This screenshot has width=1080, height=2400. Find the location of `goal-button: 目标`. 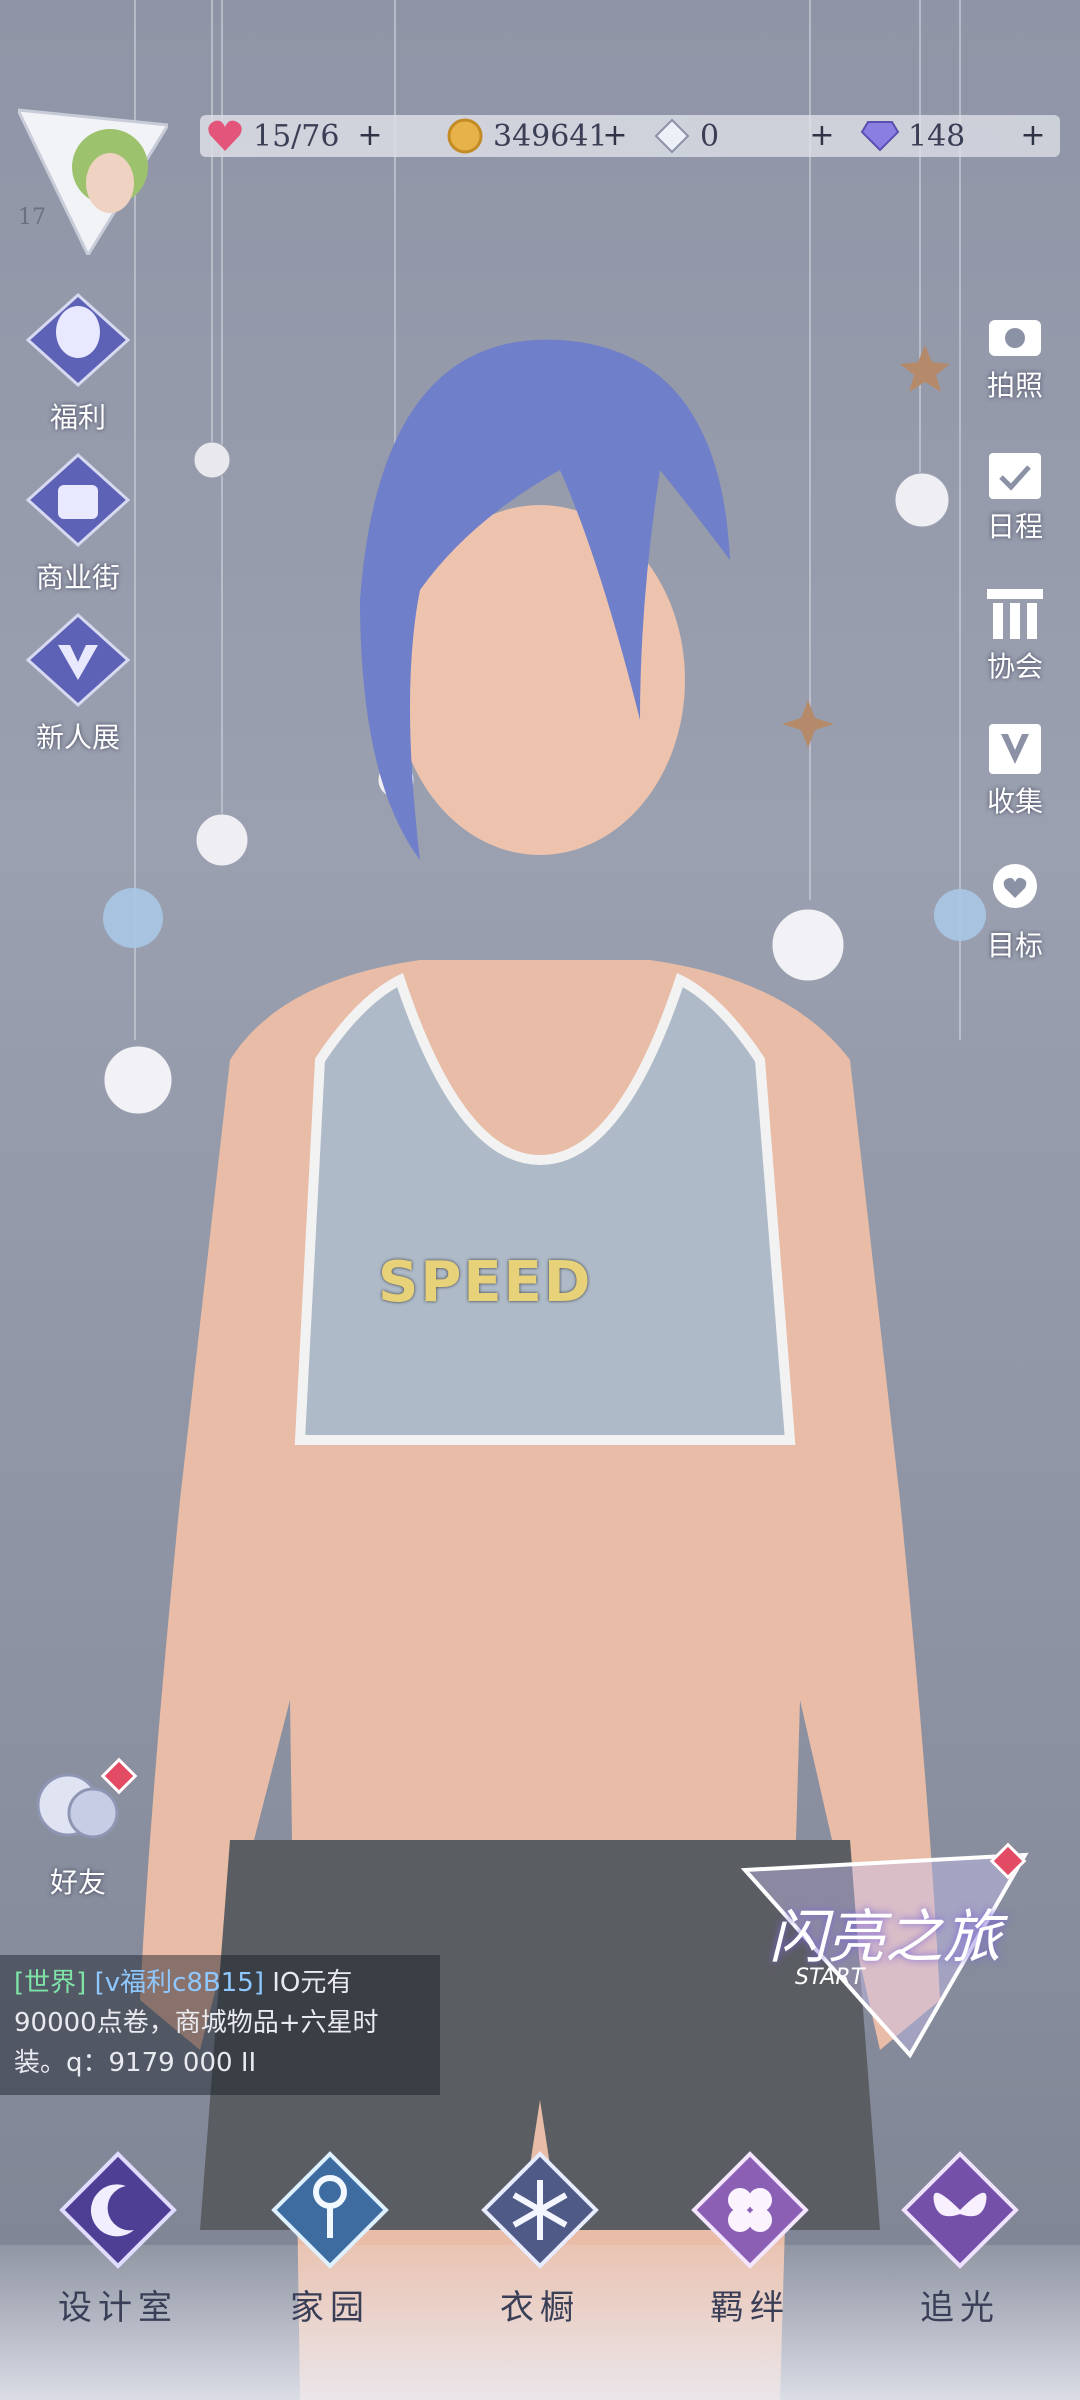

goal-button: 目标 is located at coordinates (1015, 912).